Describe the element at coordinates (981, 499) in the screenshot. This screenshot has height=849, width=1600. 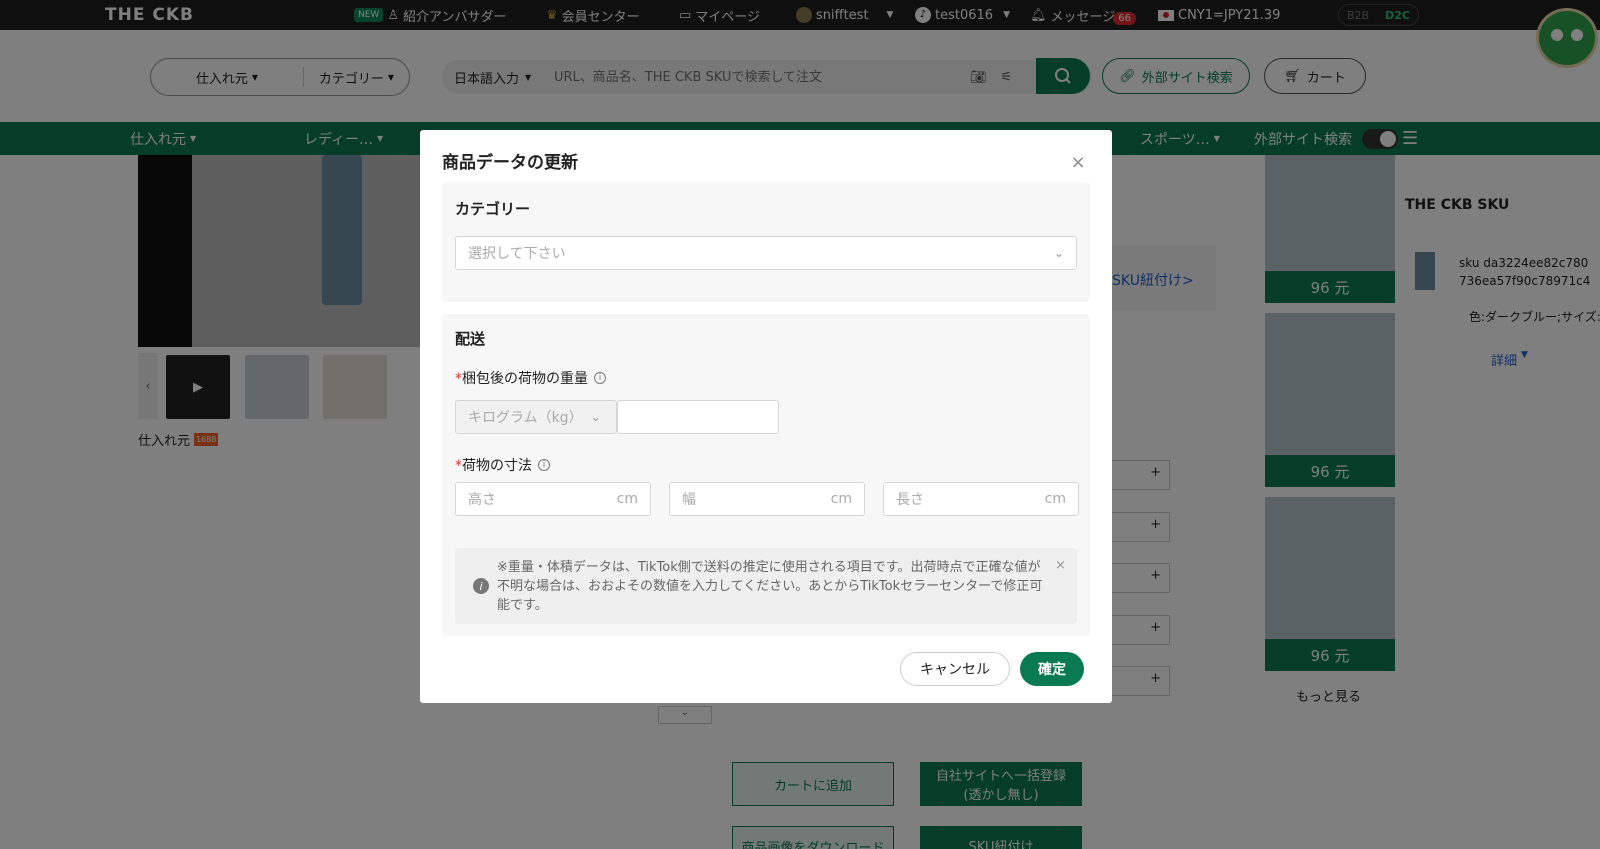
I see `length-input: 長さ cm` at that location.